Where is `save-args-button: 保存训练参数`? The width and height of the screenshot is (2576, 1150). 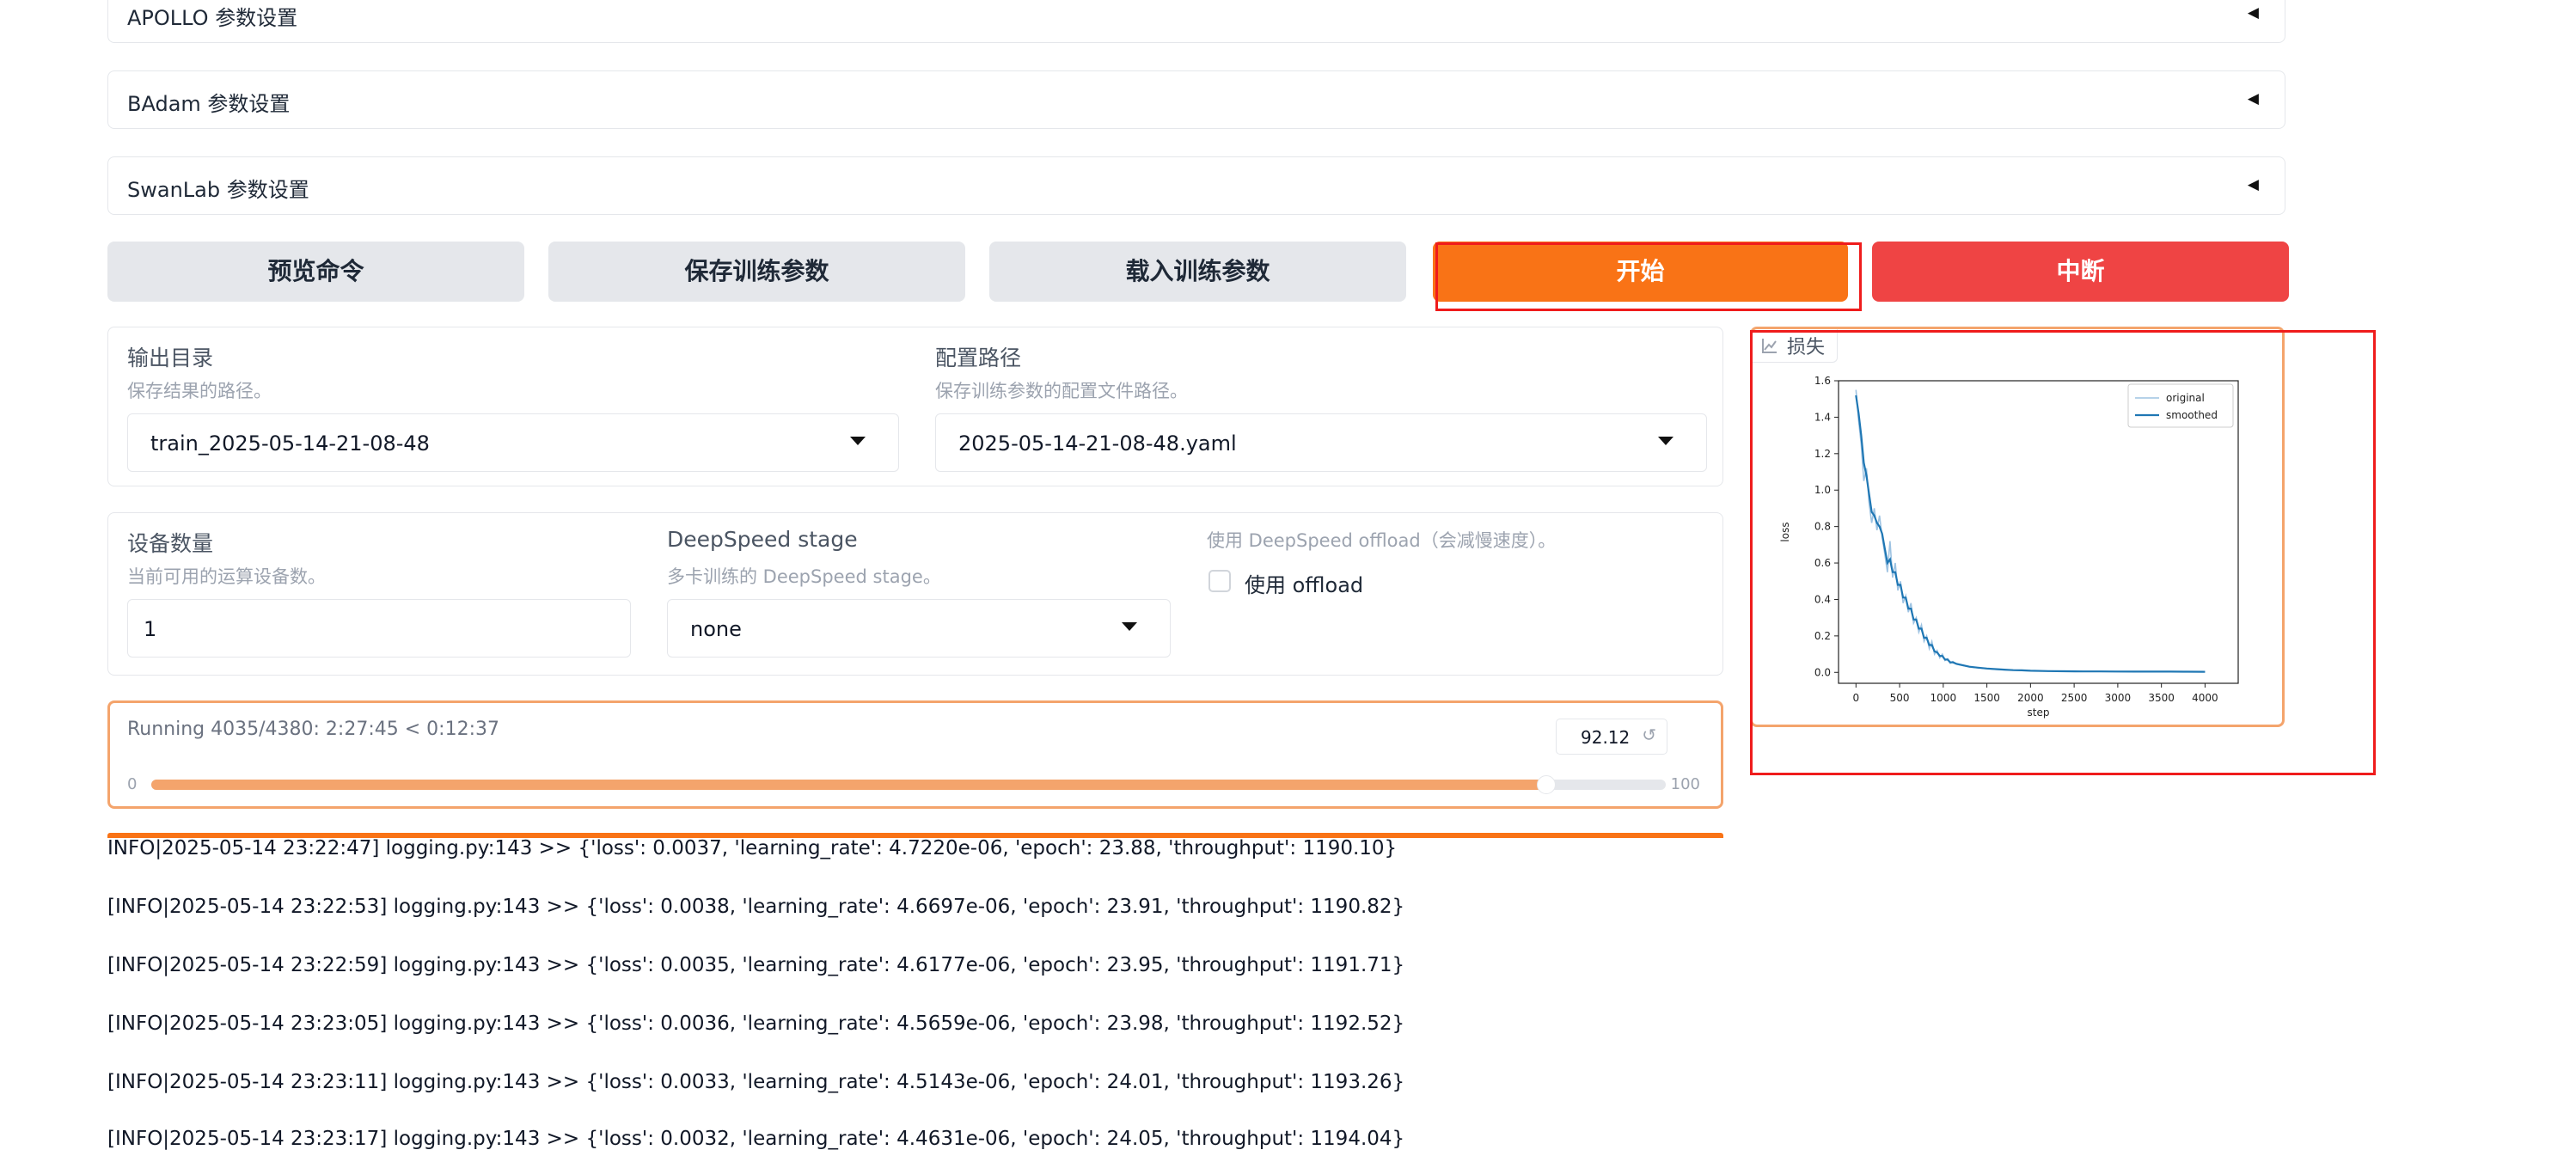
save-args-button: 保存训练参数 is located at coordinates (756, 272).